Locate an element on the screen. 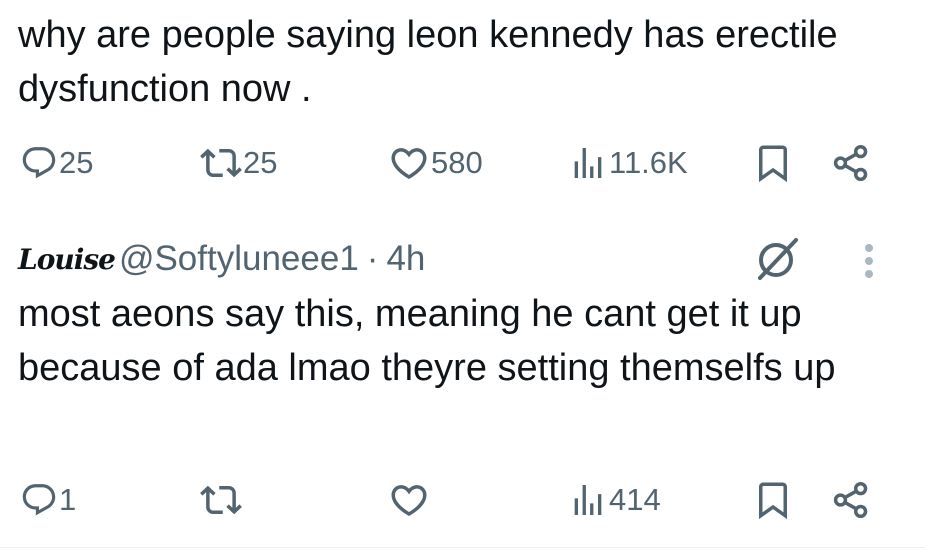 This screenshot has height=551, width=925. like-button is located at coordinates (409, 500).